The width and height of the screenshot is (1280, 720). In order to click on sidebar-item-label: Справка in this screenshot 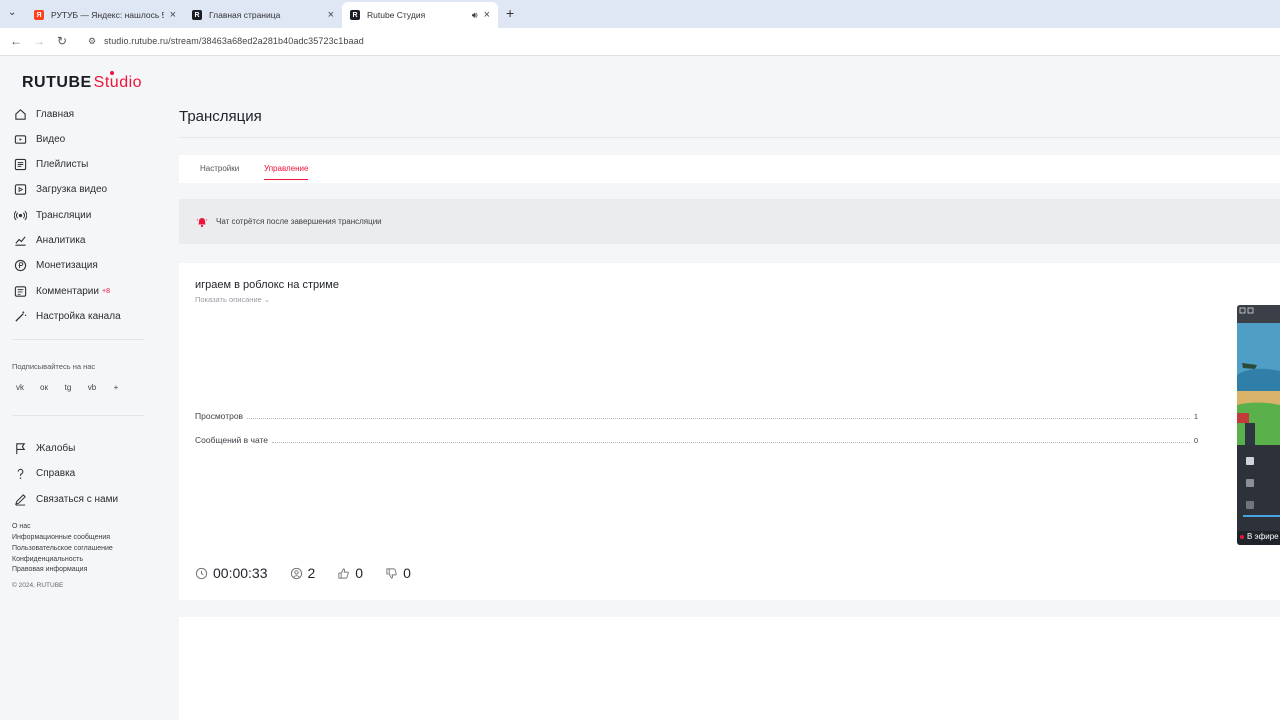, I will do `click(56, 473)`.